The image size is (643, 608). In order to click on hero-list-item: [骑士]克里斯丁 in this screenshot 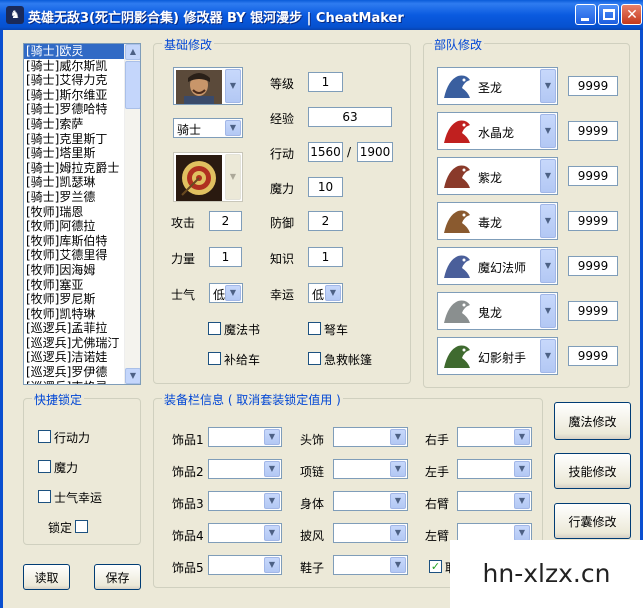, I will do `click(82, 139)`.